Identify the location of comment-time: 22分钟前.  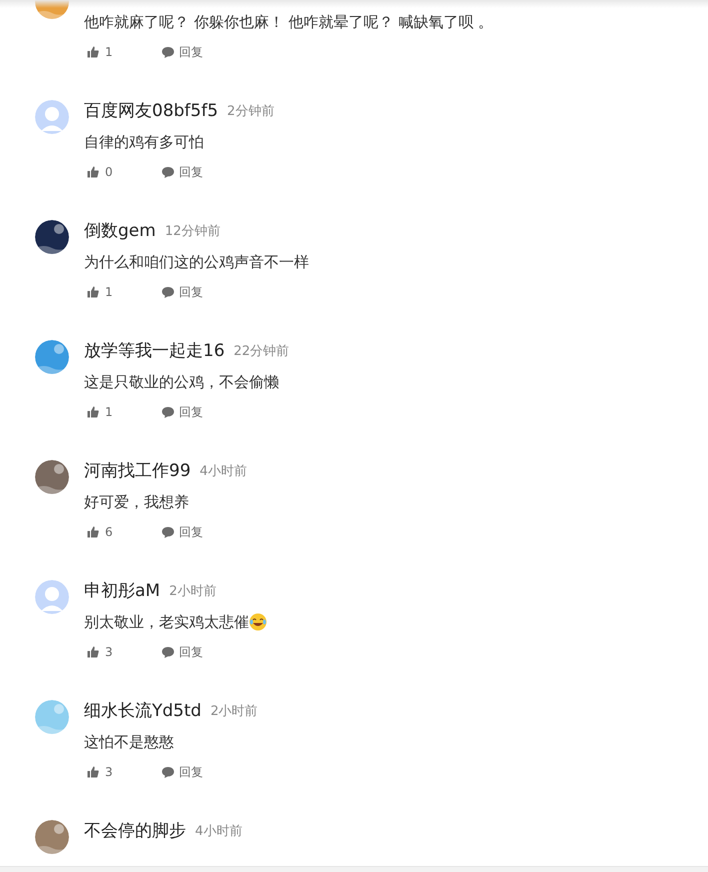
(262, 352).